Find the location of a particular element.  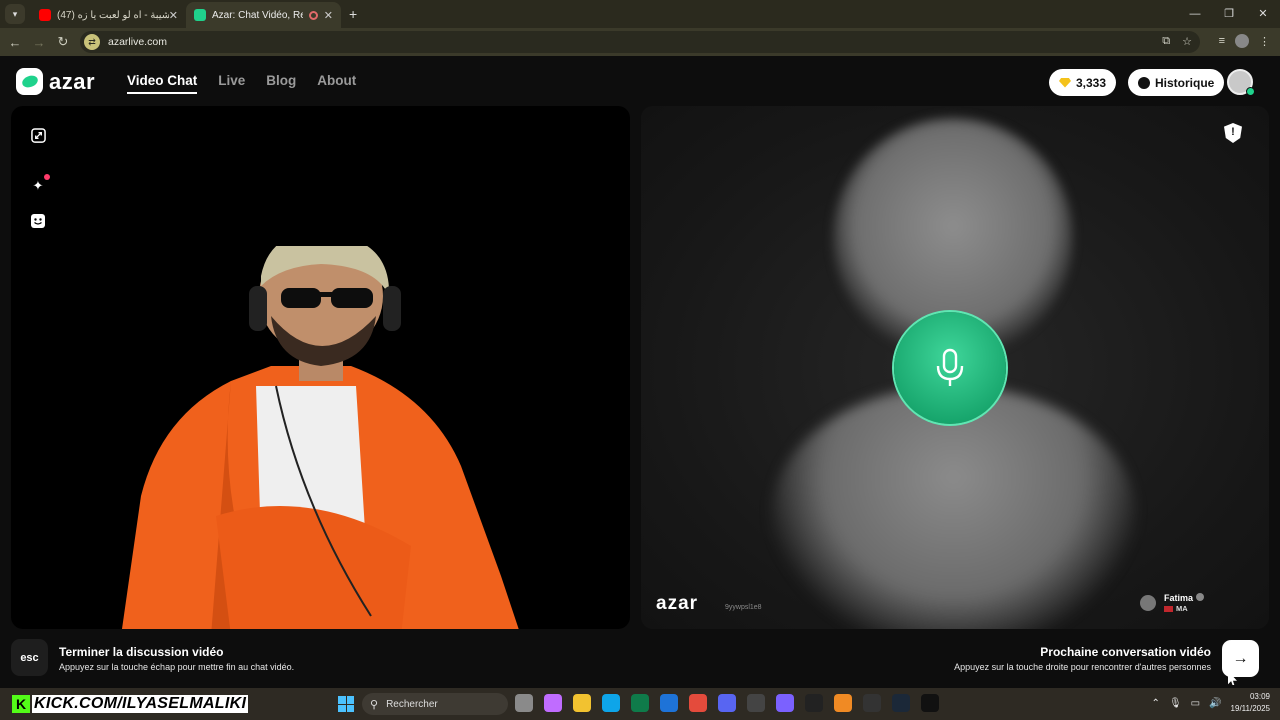

watermark-id: 9yywpsl1e8 is located at coordinates (743, 607).